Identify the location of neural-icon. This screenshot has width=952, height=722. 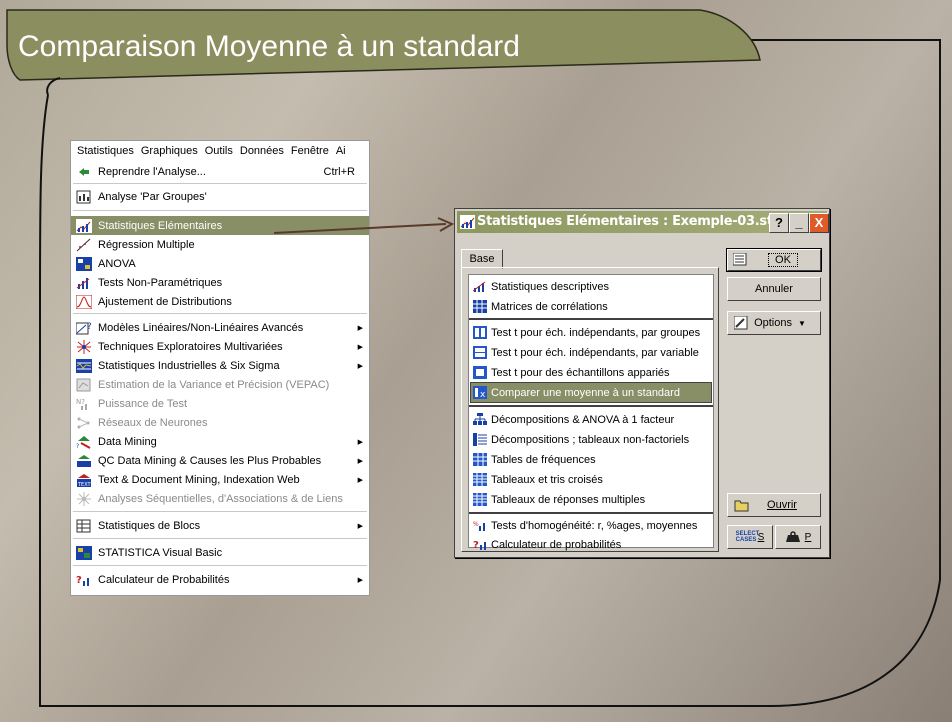
(84, 423).